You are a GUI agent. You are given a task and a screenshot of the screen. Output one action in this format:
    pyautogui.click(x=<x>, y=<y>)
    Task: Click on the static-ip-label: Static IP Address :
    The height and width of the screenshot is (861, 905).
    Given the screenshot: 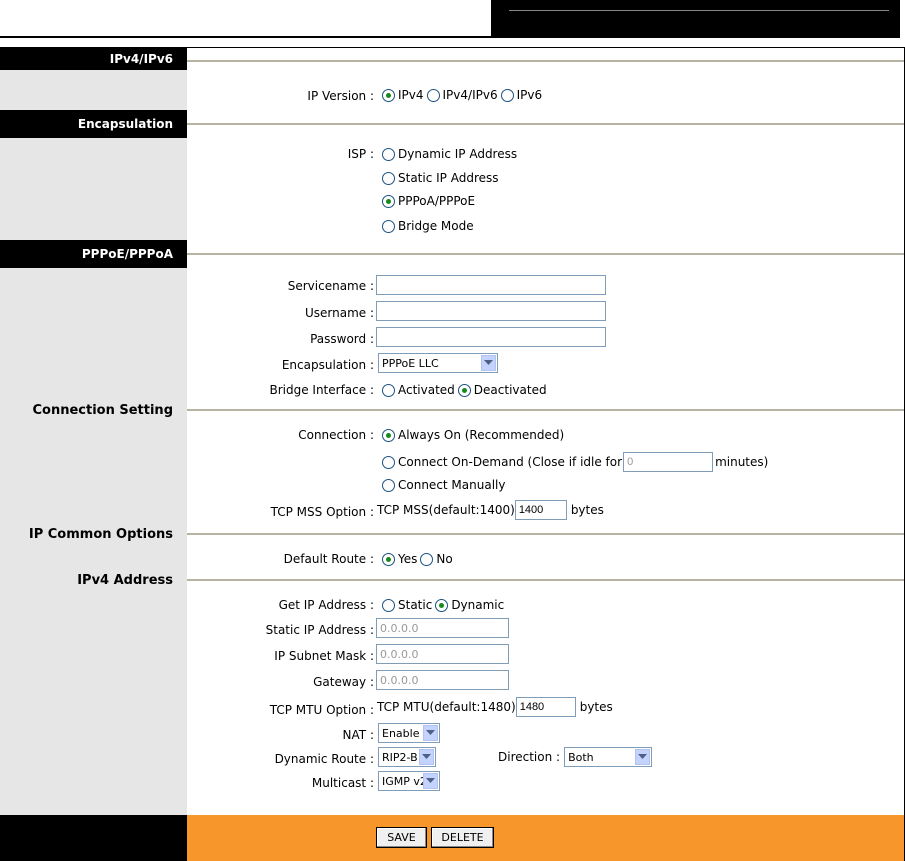 What is the action you would take?
    pyautogui.click(x=319, y=630)
    